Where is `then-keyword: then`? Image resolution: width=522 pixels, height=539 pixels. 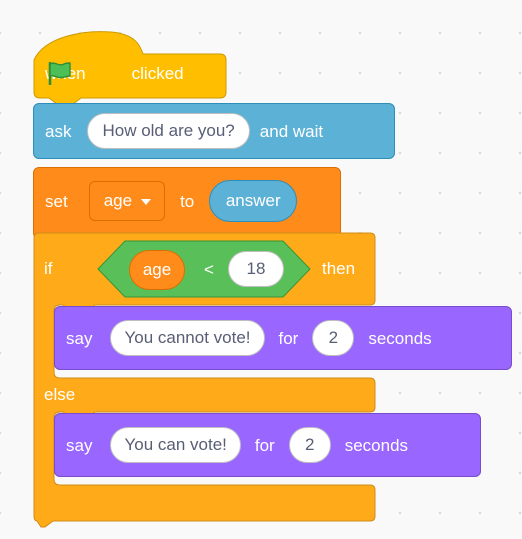
then-keyword: then is located at coordinates (339, 268).